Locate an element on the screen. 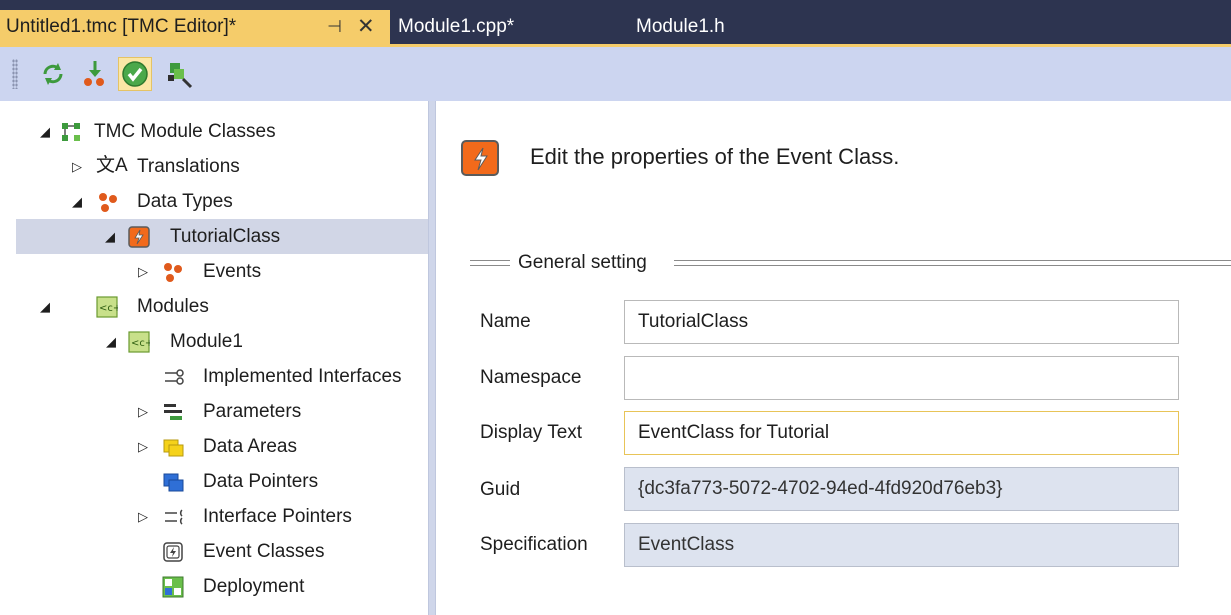 Image resolution: width=1231 pixels, height=615 pixels. namespace-field is located at coordinates (901, 378).